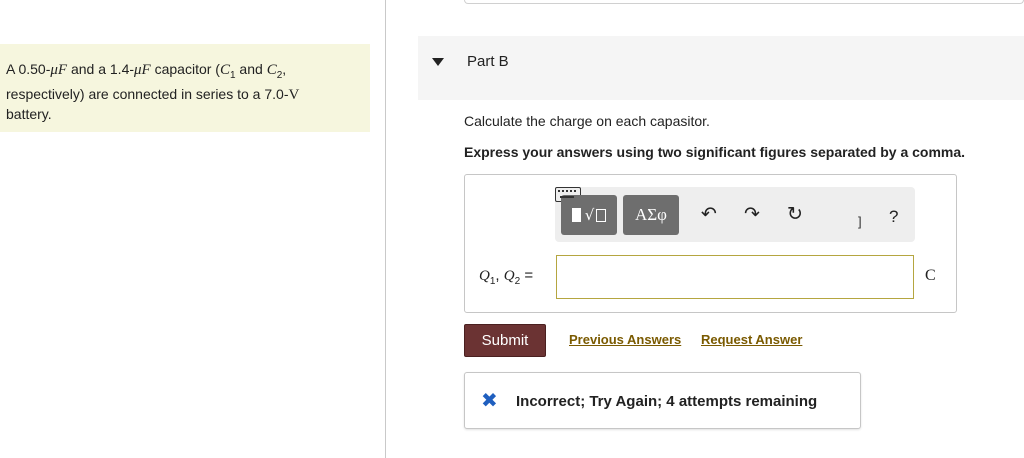 This screenshot has width=1024, height=458. What do you see at coordinates (28, 69) in the screenshot?
I see `problem-text: A 0.50-` at bounding box center [28, 69].